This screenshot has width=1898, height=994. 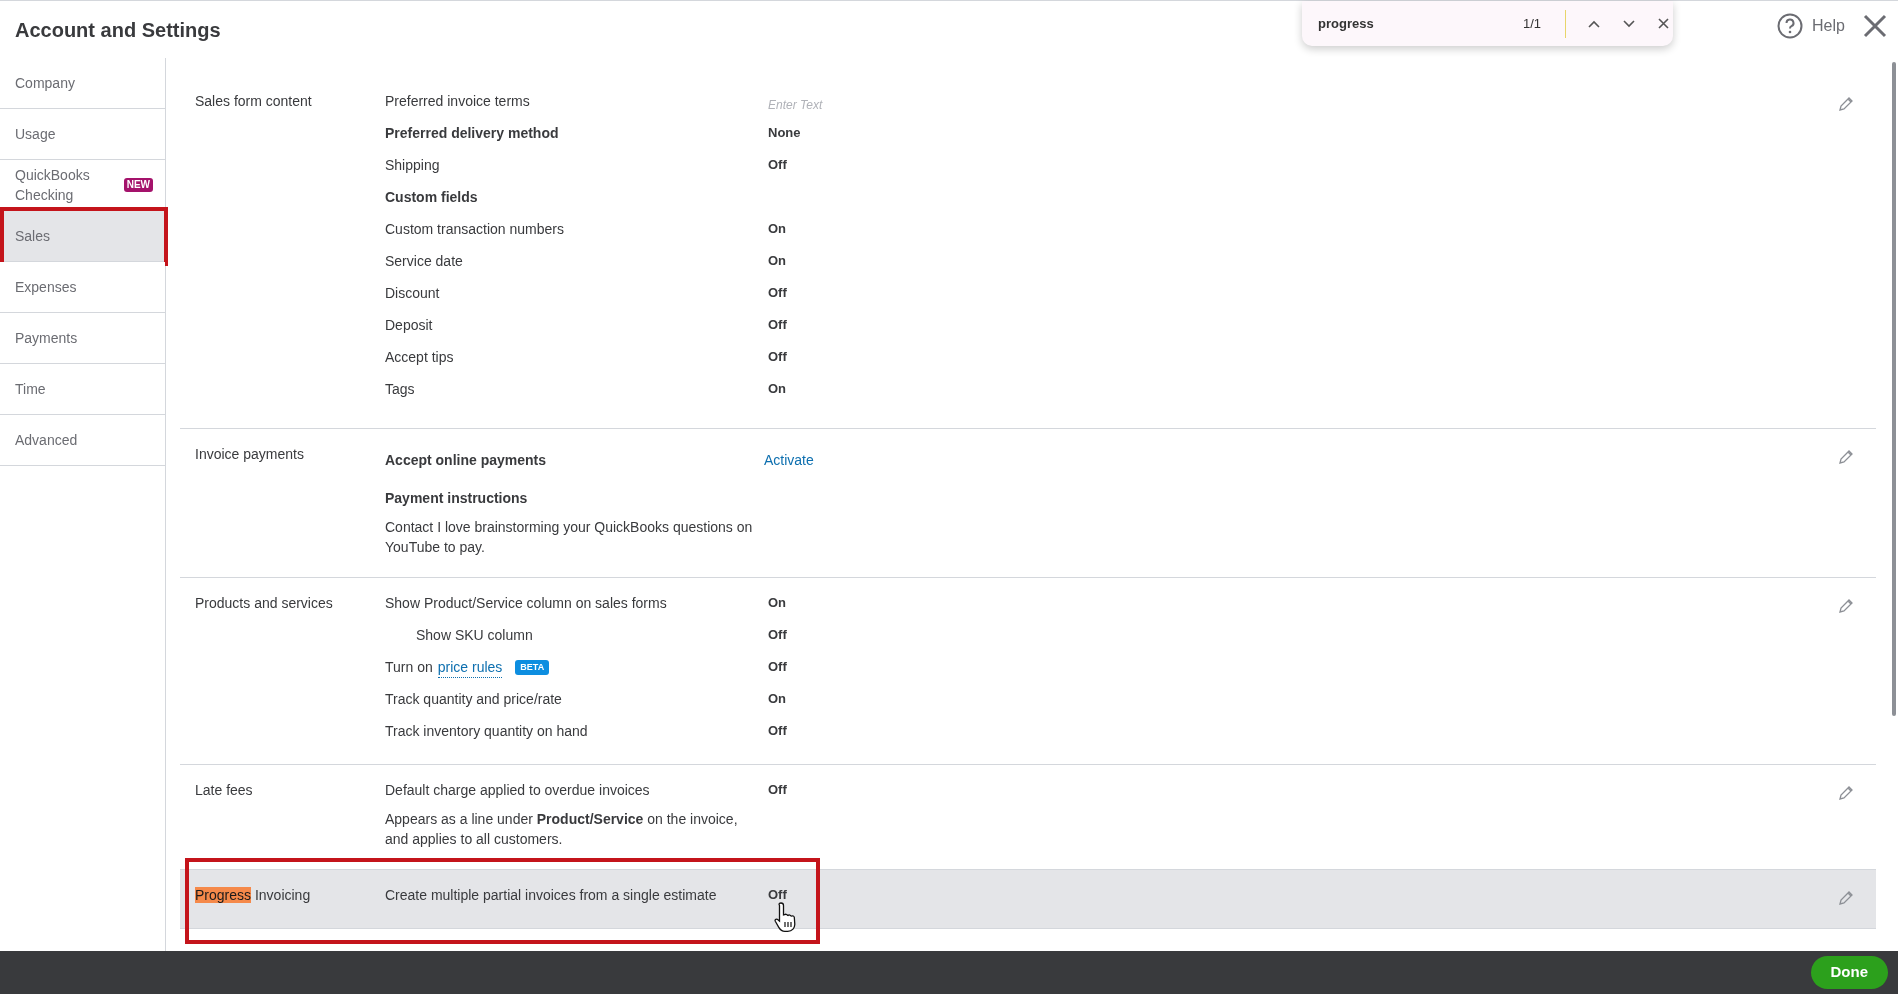 I want to click on setting-label: Deposit, so click(x=409, y=325).